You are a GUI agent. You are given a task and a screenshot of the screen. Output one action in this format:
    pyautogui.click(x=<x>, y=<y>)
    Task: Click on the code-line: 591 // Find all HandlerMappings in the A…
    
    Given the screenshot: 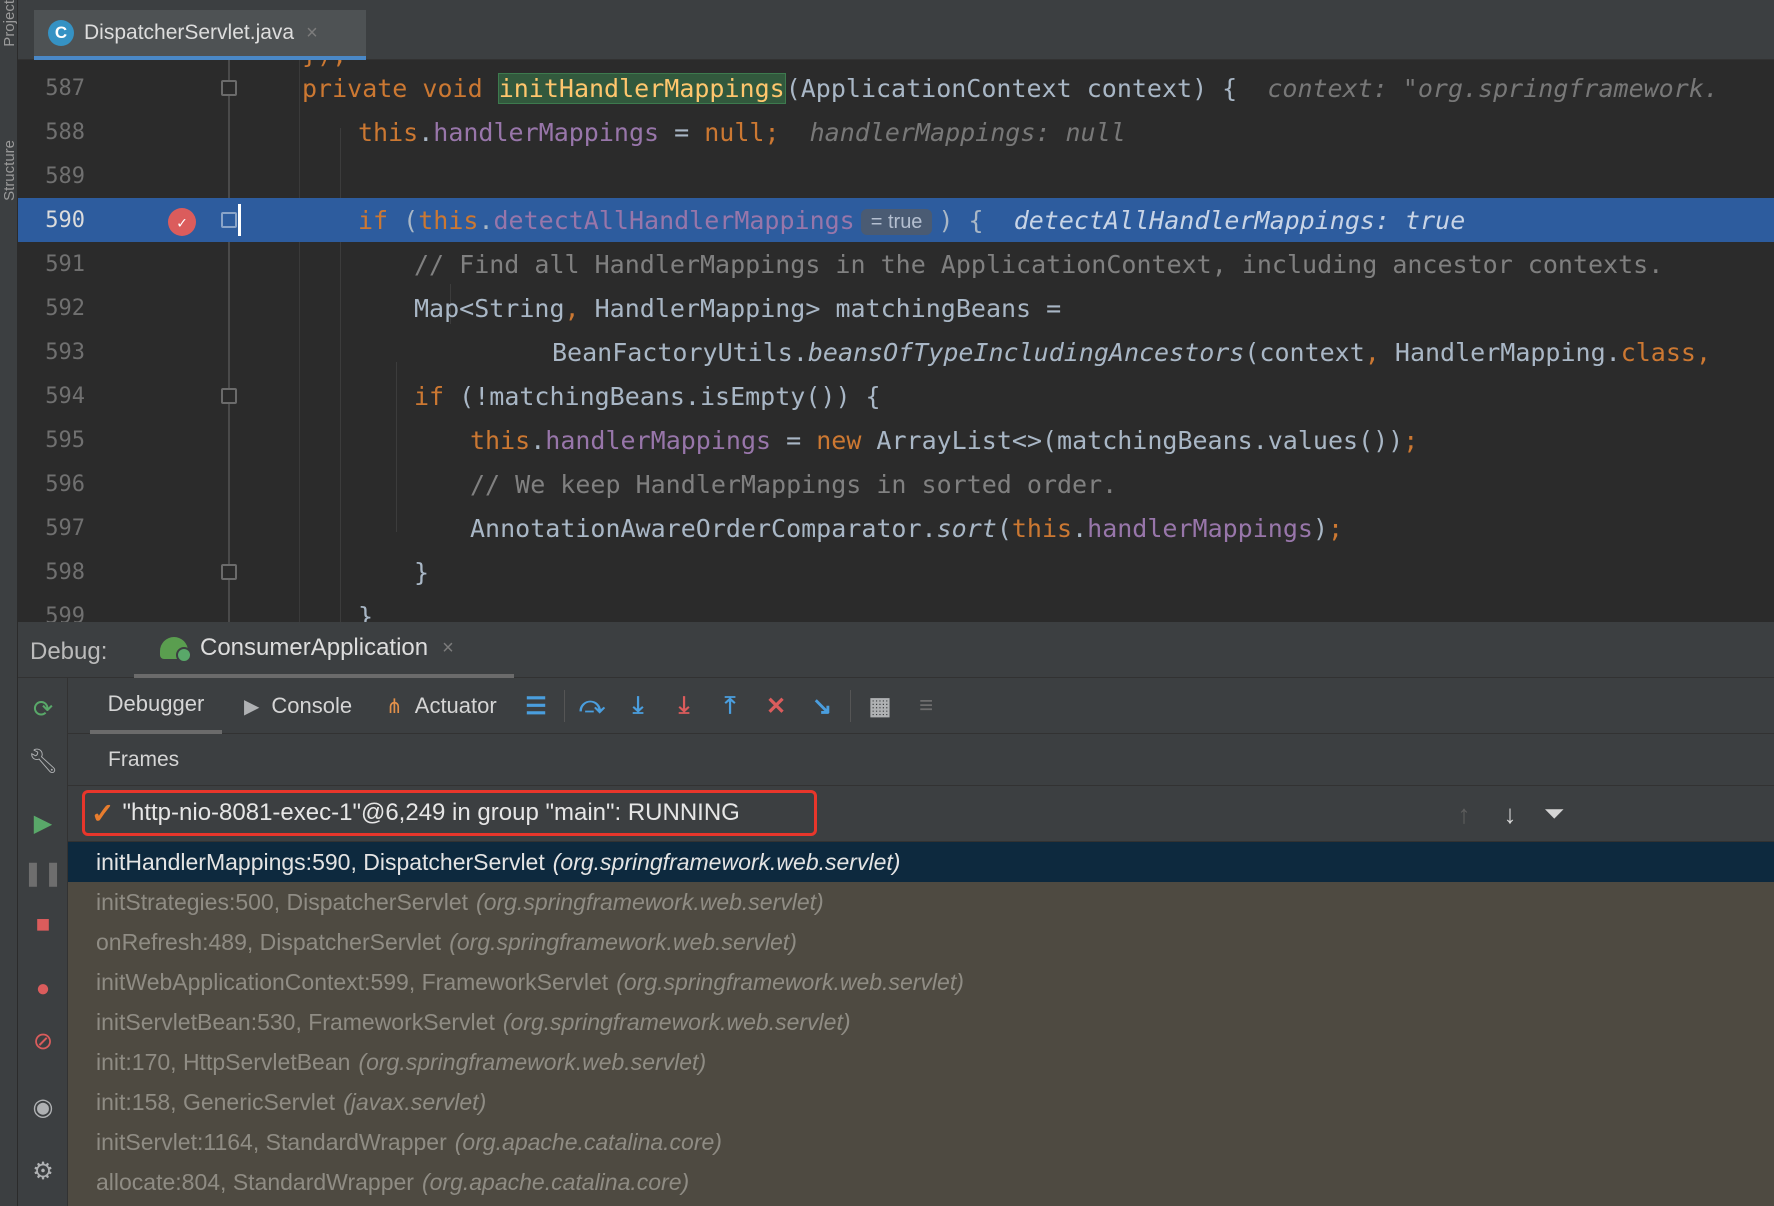 What is the action you would take?
    pyautogui.click(x=896, y=264)
    